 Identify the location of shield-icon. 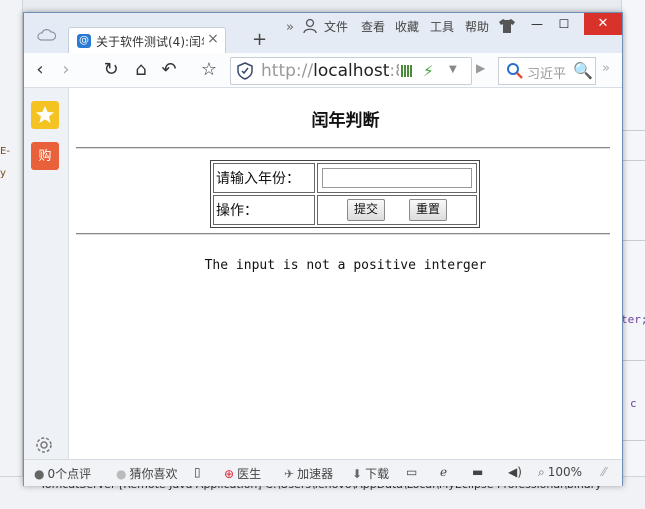
(245, 71).